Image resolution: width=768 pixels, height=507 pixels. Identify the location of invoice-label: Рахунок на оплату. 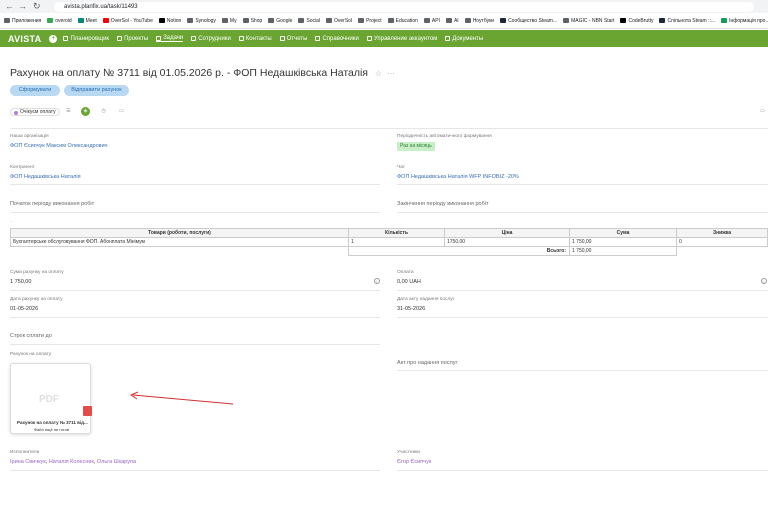
(31, 354).